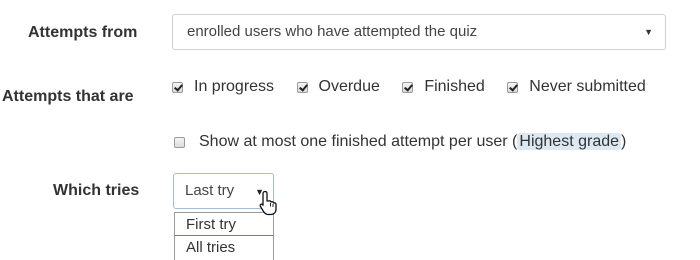 The width and height of the screenshot is (700, 260). Describe the element at coordinates (268, 203) in the screenshot. I see `hand-pointer-icon` at that location.